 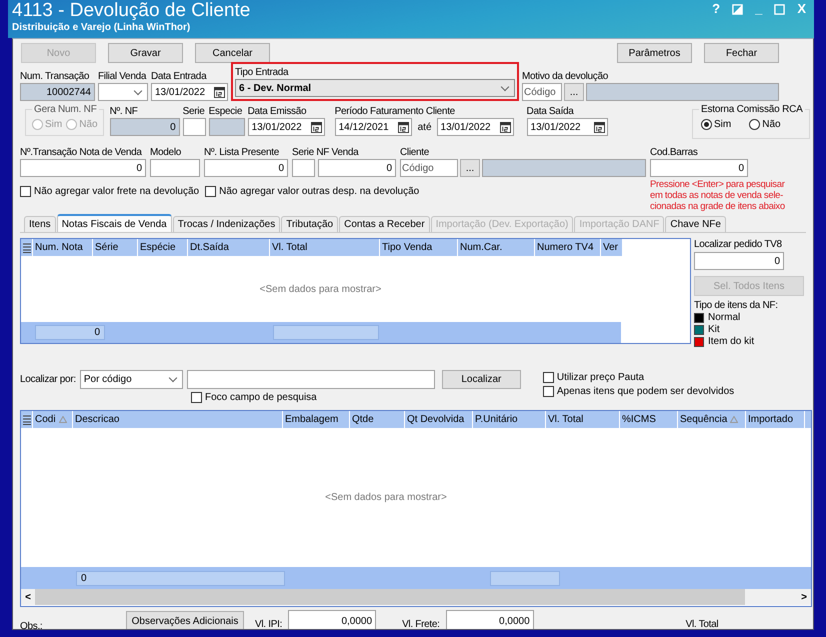 What do you see at coordinates (567, 247) in the screenshot?
I see `column-header: Numero TV4` at bounding box center [567, 247].